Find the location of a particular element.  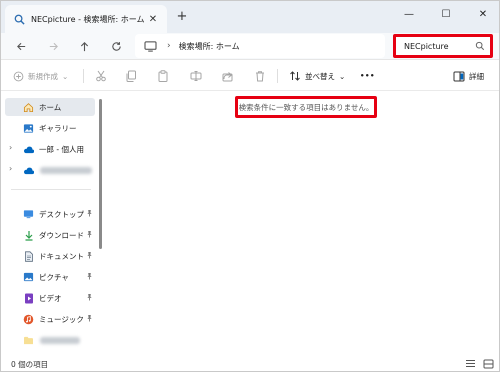

sidebar-item-redacted-account: › is located at coordinates (50, 170).